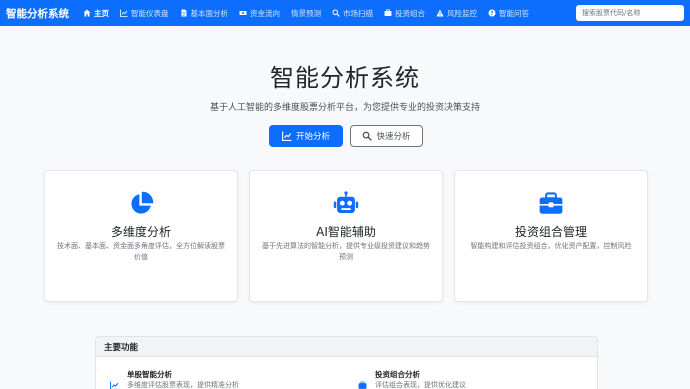 Image resolution: width=690 pixels, height=389 pixels. I want to click on feature-description: 智能构建和评估投资组合，优化资产配置，控制风险, so click(551, 246).